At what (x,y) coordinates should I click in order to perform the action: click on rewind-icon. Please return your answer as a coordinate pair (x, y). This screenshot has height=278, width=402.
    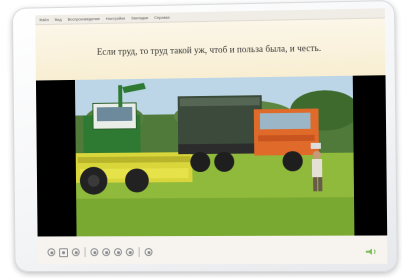
    Looking at the image, I should click on (94, 252).